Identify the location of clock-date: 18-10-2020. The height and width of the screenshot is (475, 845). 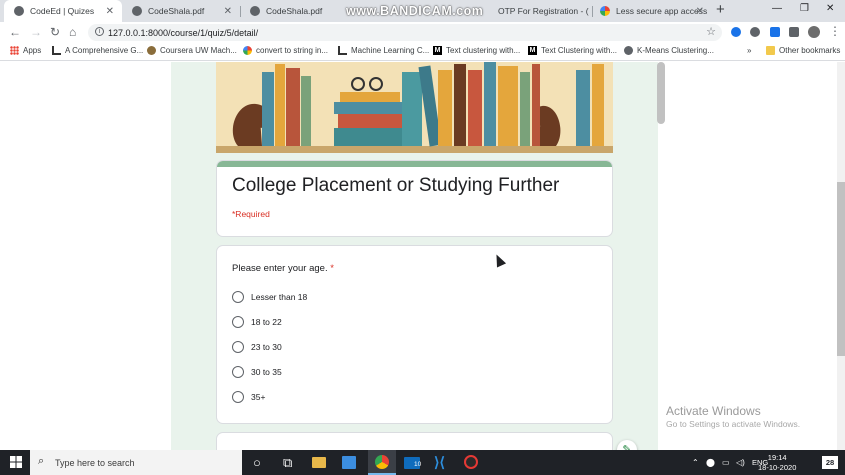
(777, 467).